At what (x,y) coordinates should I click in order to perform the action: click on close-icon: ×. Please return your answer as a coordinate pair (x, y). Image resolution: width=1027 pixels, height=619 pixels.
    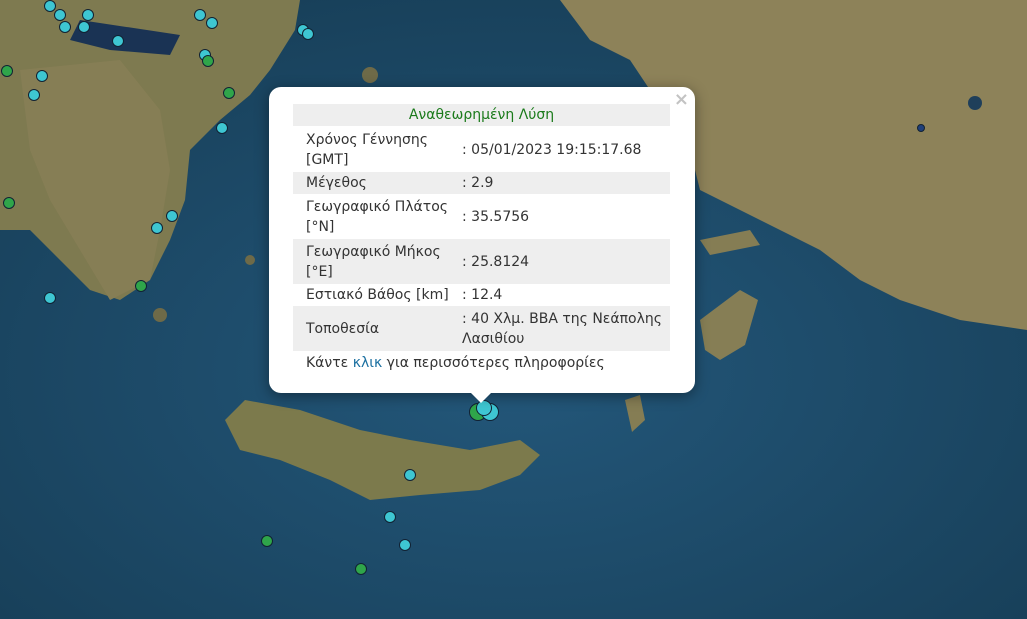
    Looking at the image, I should click on (681, 99).